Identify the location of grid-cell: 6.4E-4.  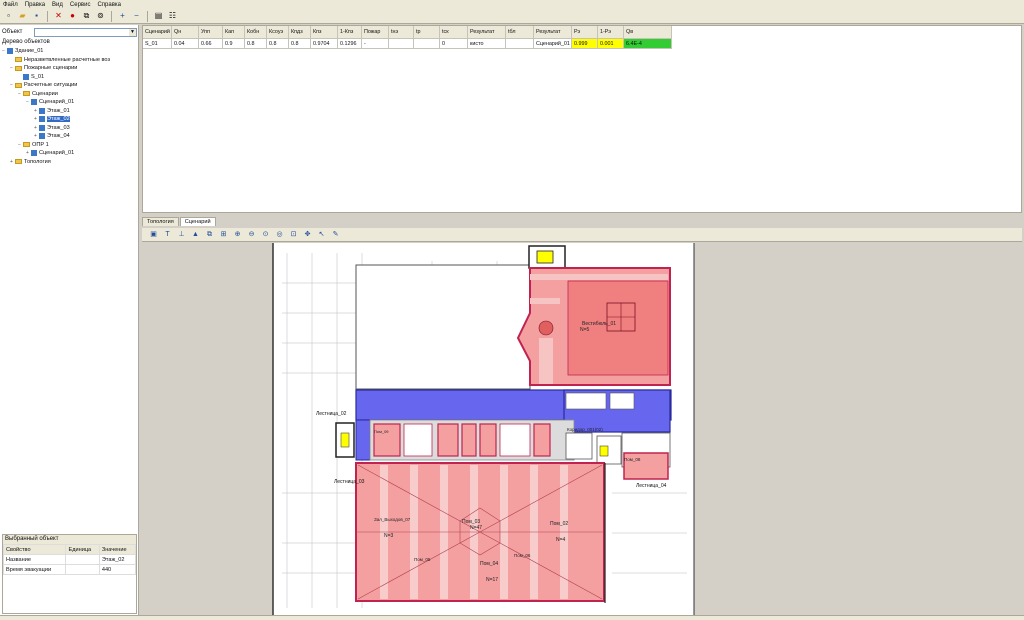
(648, 44).